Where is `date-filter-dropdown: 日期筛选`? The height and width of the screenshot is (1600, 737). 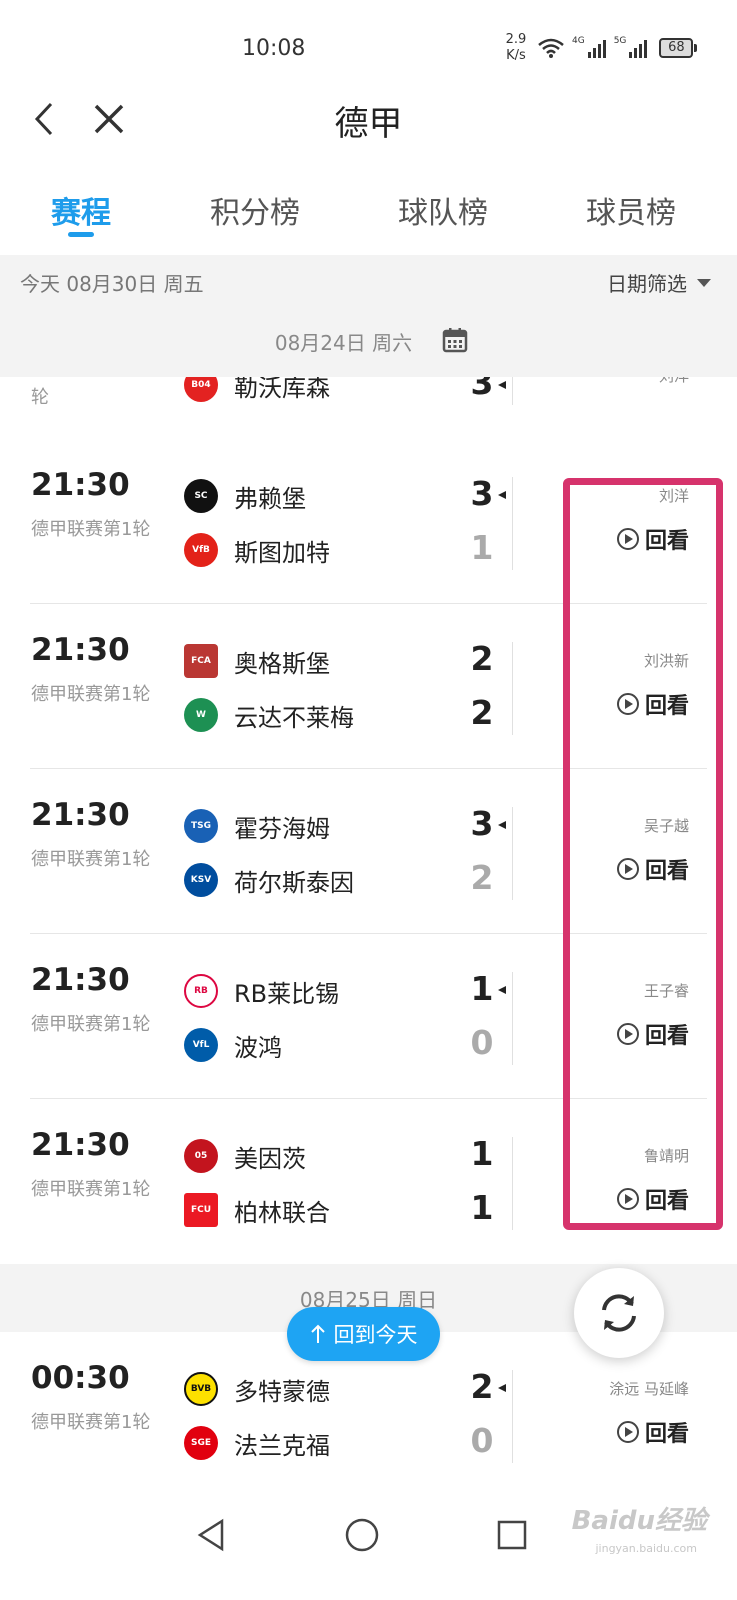
date-filter-dropdown: 日期筛选 is located at coordinates (659, 282).